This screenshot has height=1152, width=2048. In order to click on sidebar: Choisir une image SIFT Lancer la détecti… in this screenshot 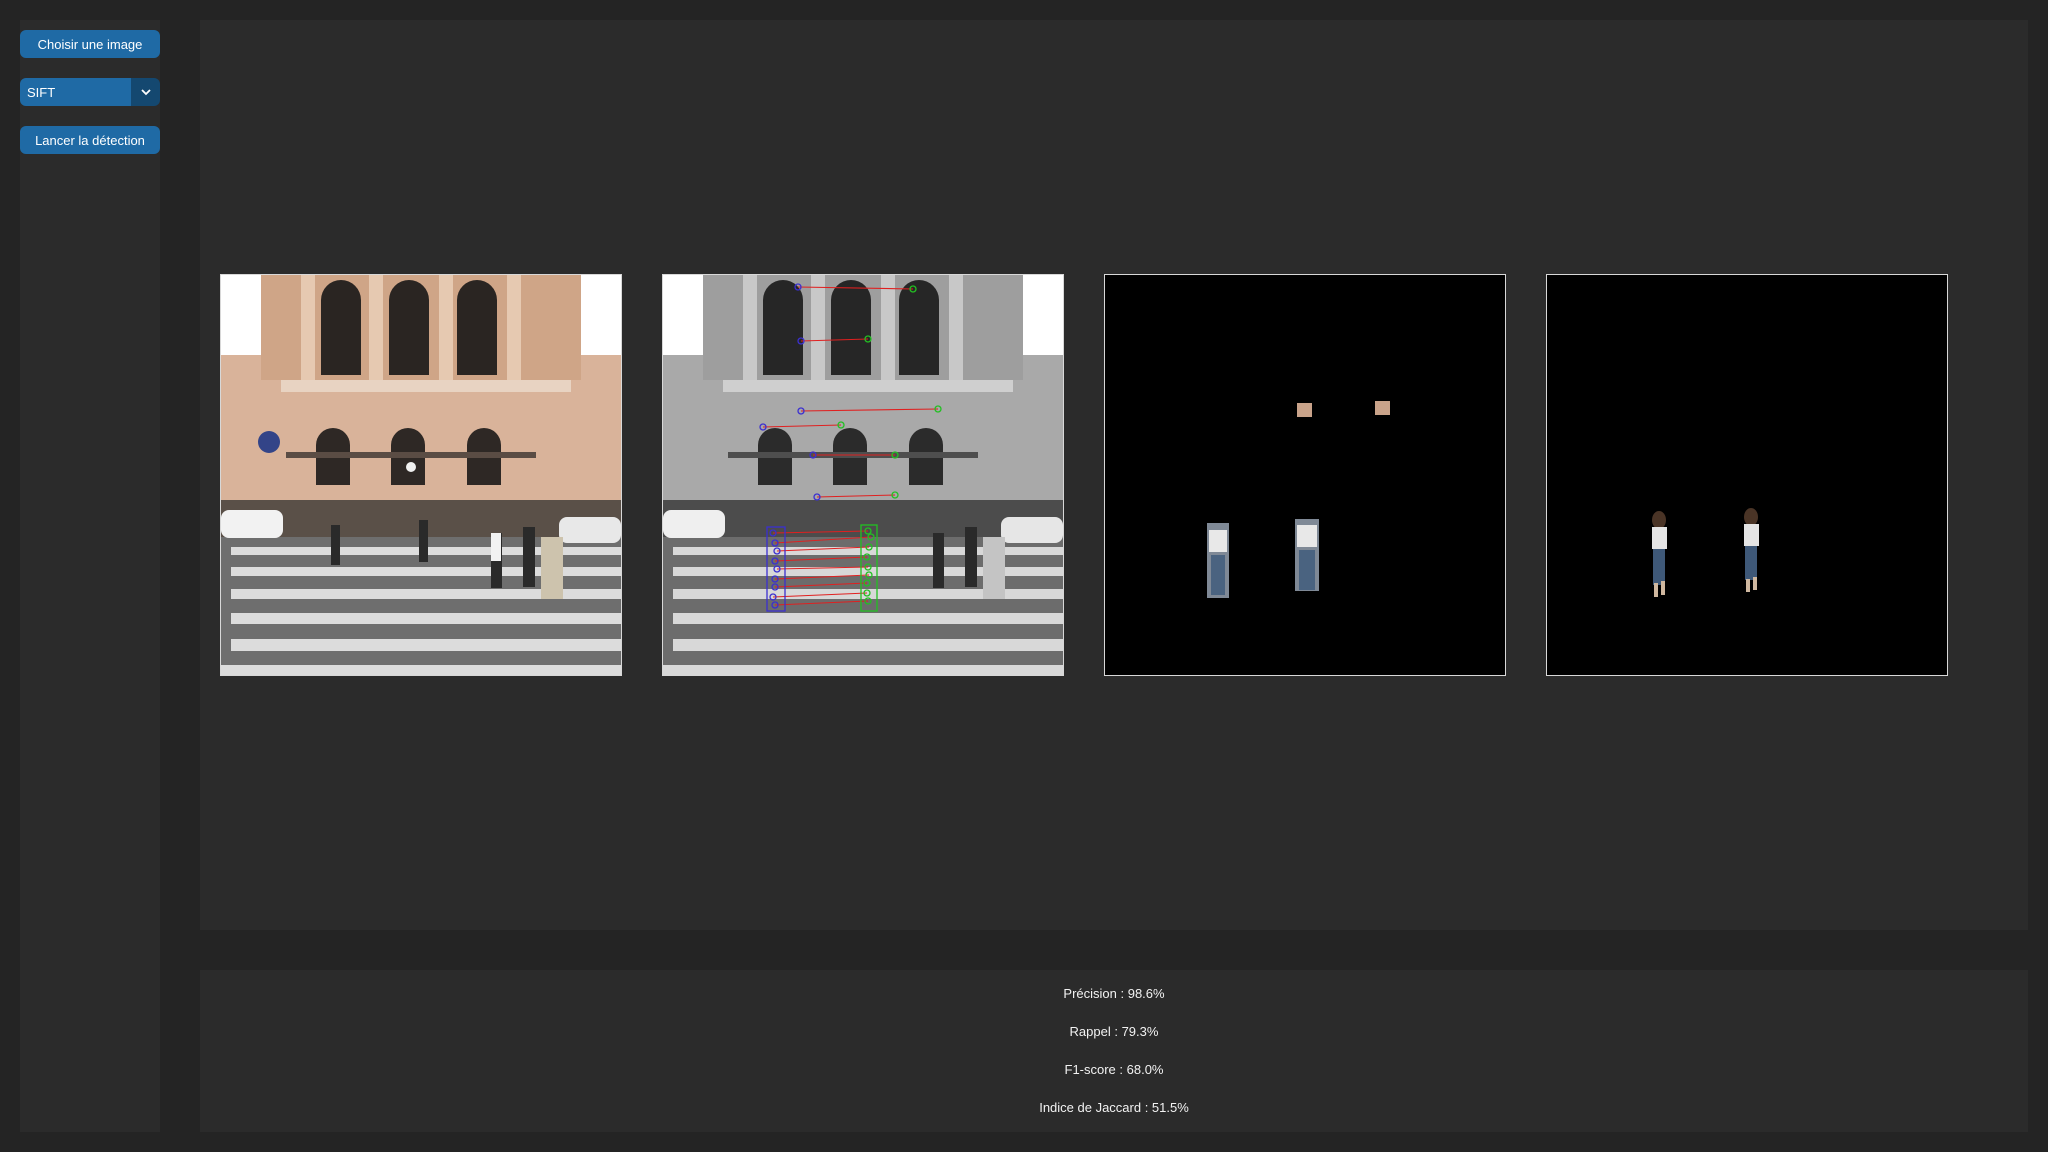, I will do `click(90, 576)`.